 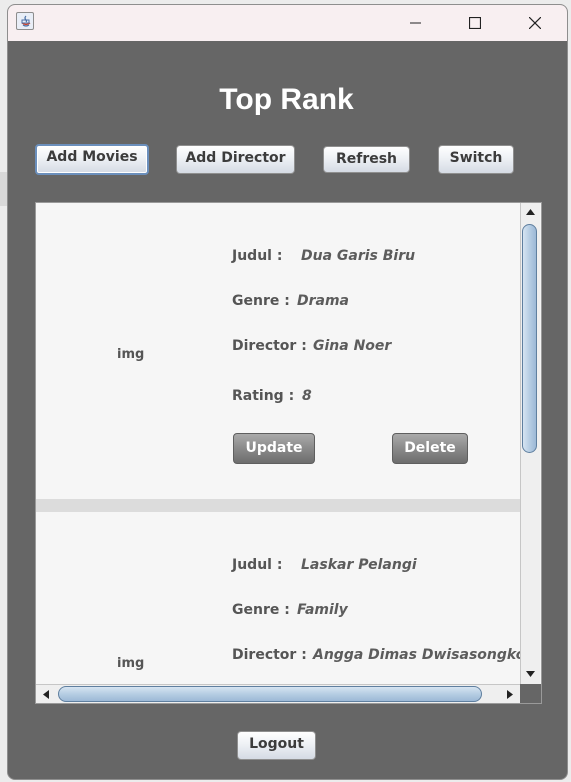 I want to click on scroll-right-button, so click(x=509, y=694).